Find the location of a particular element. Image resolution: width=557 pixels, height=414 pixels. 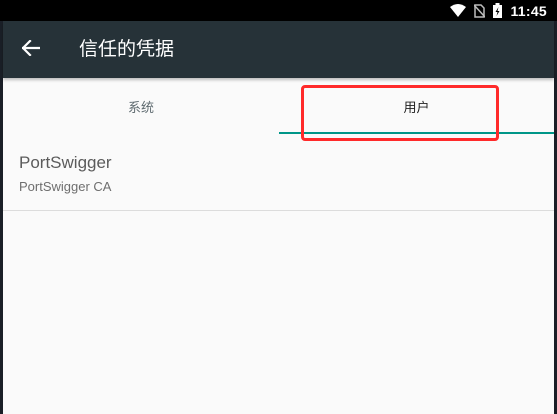

tab-system: 系统 is located at coordinates (141, 106).